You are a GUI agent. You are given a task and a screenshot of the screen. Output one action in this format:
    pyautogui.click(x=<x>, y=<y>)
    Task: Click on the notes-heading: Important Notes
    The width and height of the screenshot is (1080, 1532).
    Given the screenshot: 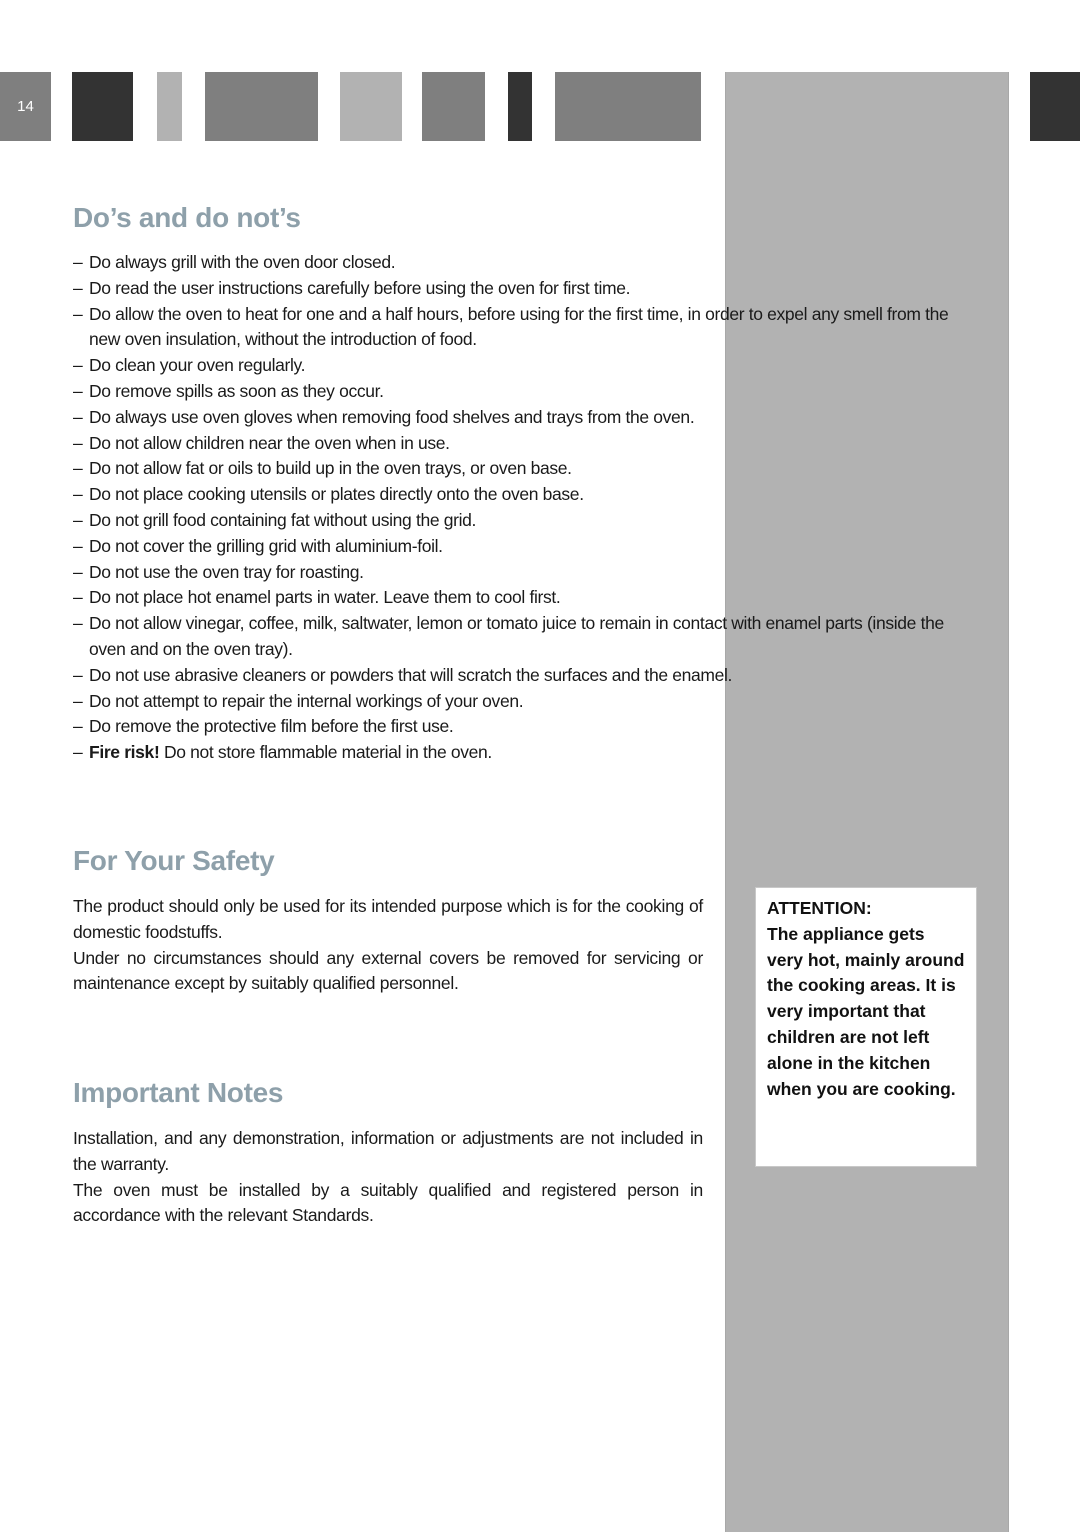 What is the action you would take?
    pyautogui.click(x=178, y=1092)
    